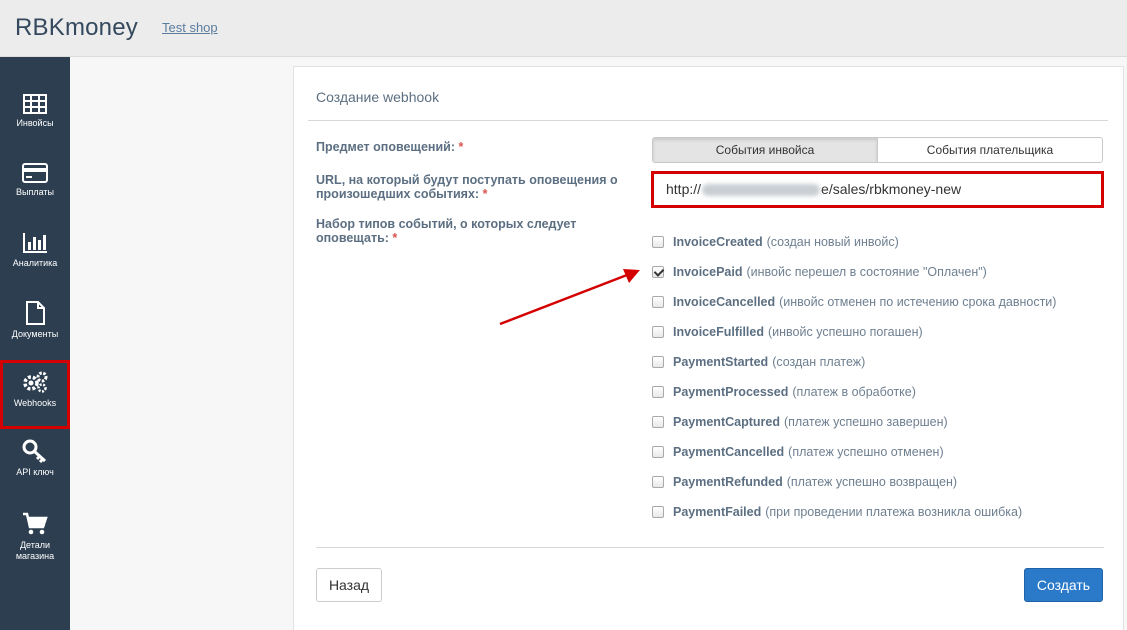 The image size is (1127, 630). I want to click on key-icon, so click(34, 451).